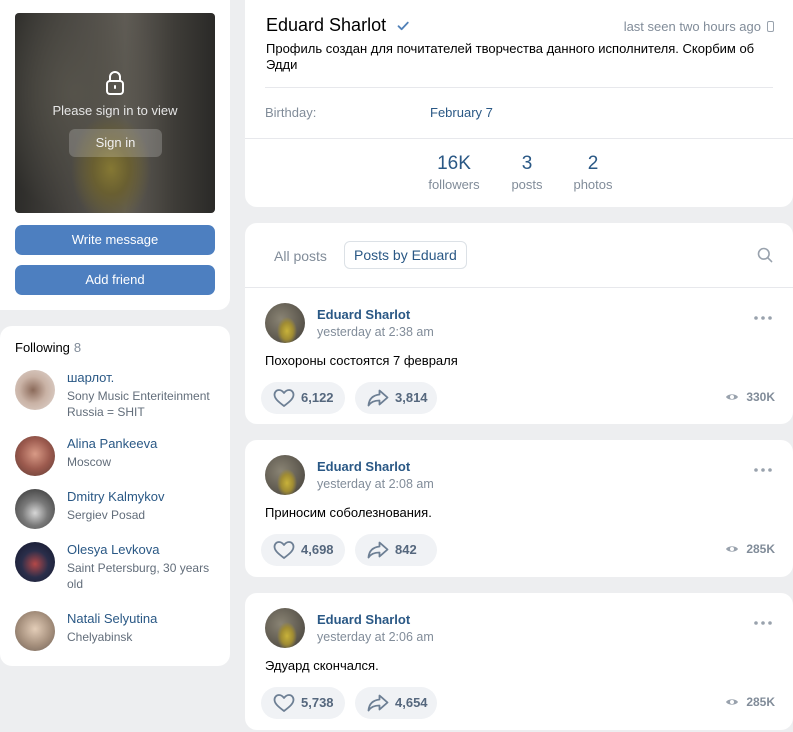 Image resolution: width=793 pixels, height=732 pixels. I want to click on share-button: 4,654, so click(396, 703).